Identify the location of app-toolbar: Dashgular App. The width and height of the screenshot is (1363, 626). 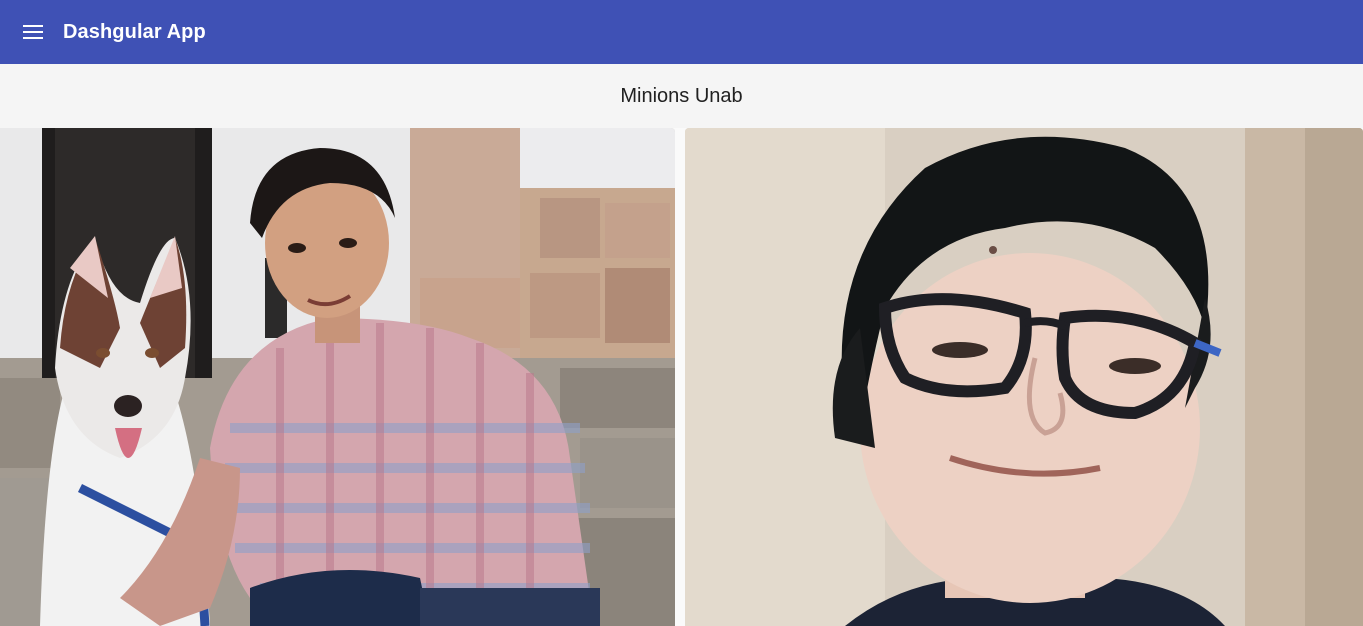
(681, 32).